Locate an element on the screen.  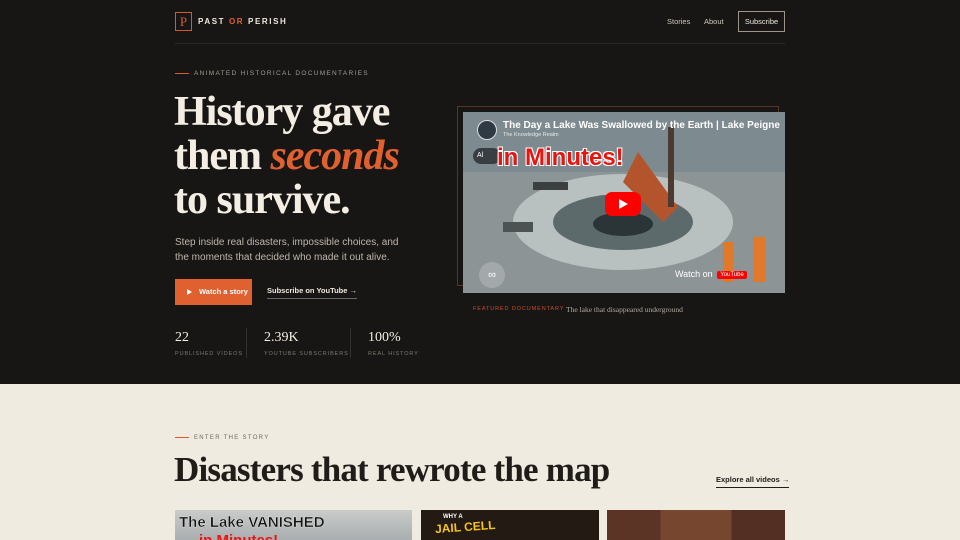
watch-story-label: Watch a story is located at coordinates (223, 291).